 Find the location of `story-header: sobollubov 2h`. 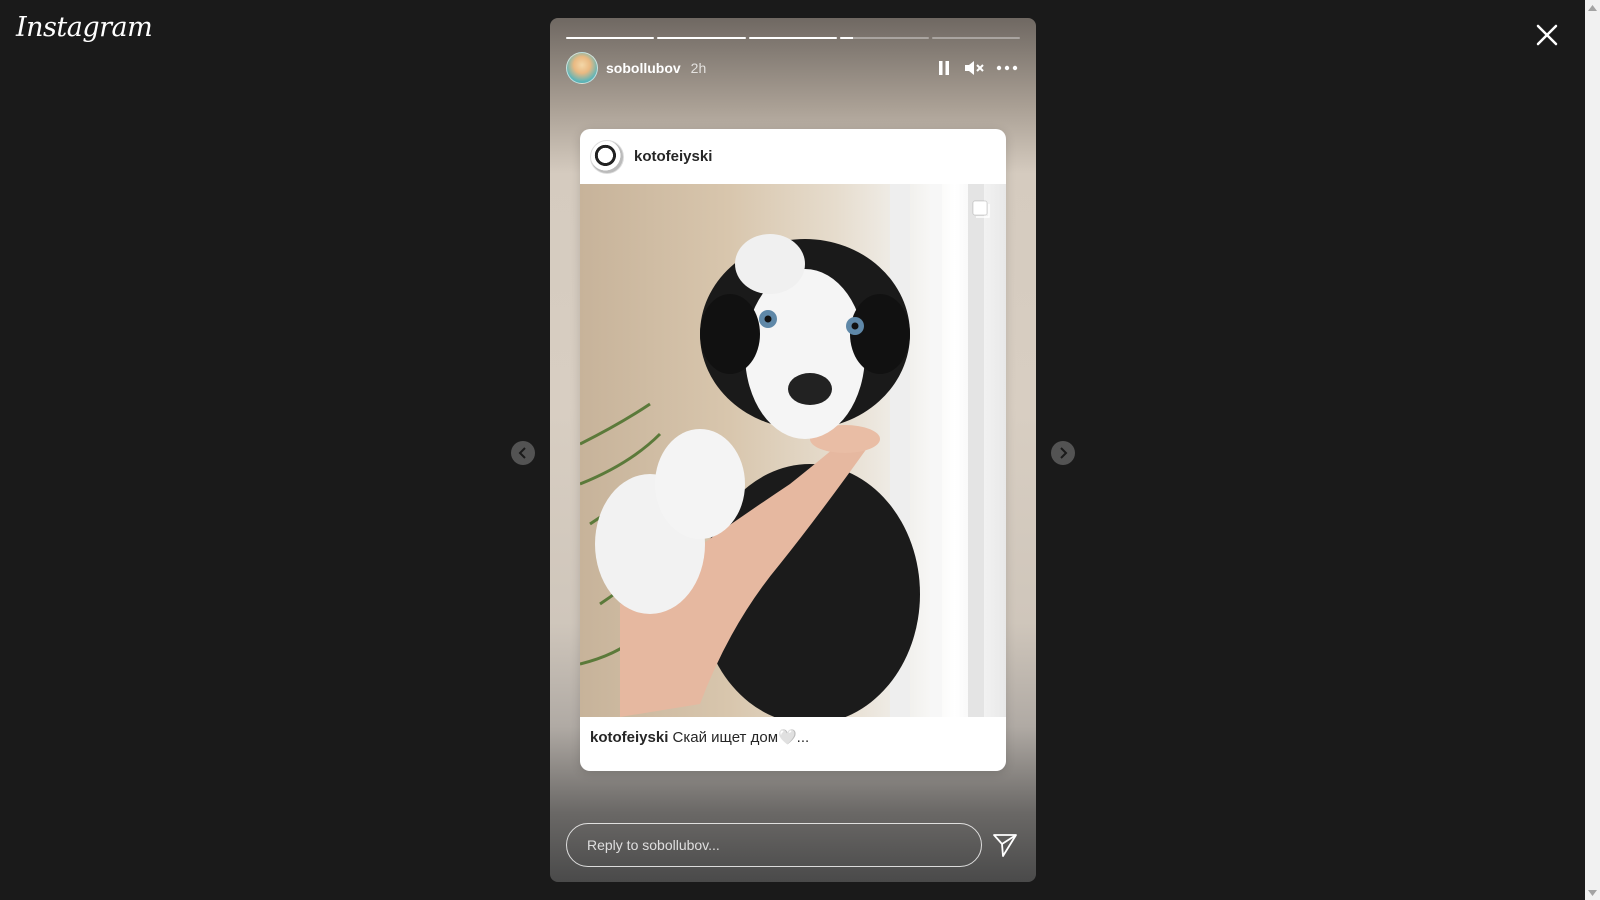

story-header: sobollubov 2h is located at coordinates (793, 68).